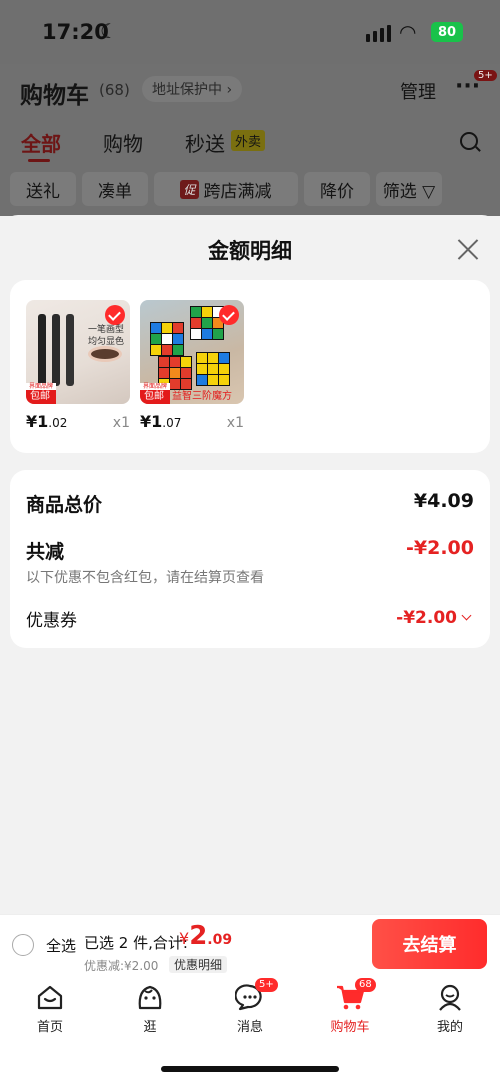  Describe the element at coordinates (337, 189) in the screenshot. I see `chip-price-drop: 降价` at that location.